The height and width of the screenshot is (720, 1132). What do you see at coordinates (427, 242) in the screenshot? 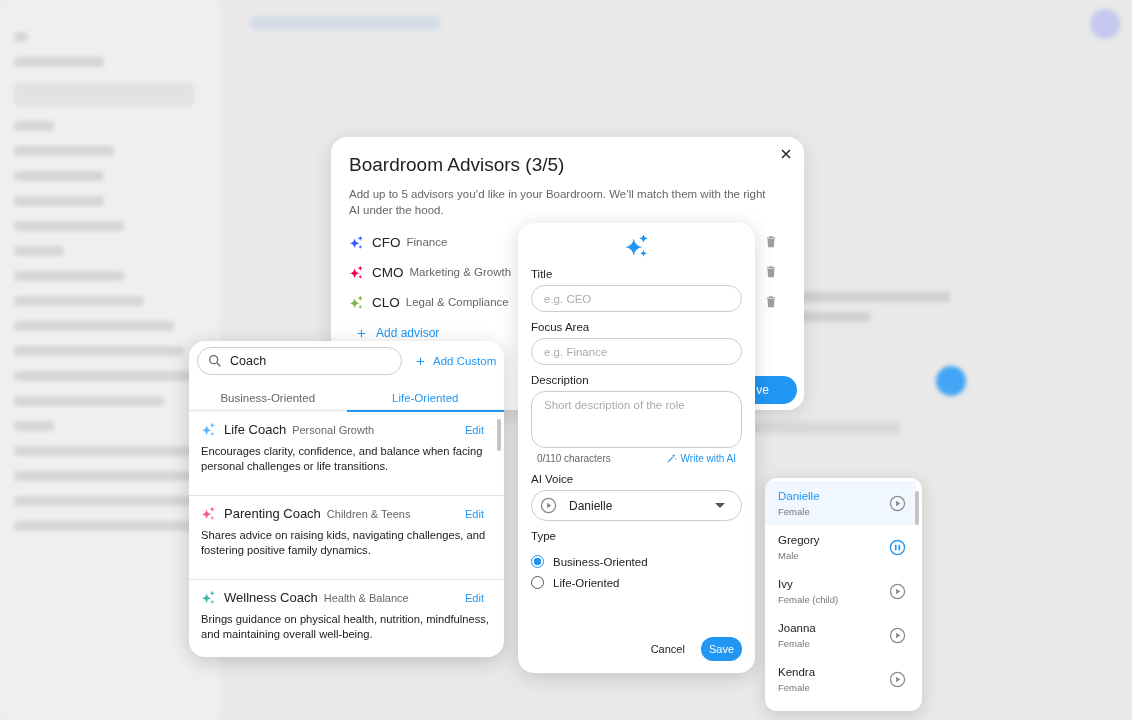
I see `advisor-area: Finance` at bounding box center [427, 242].